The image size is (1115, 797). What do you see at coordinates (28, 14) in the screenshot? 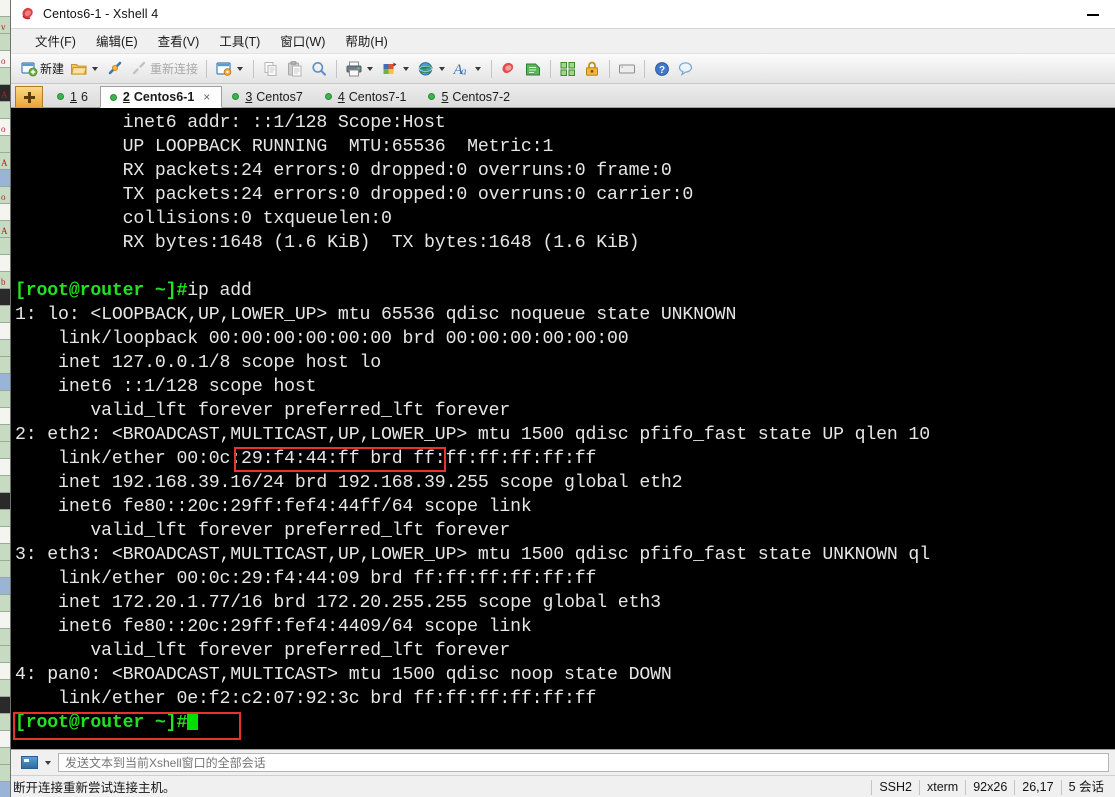
I see `xshell-logo-icon` at bounding box center [28, 14].